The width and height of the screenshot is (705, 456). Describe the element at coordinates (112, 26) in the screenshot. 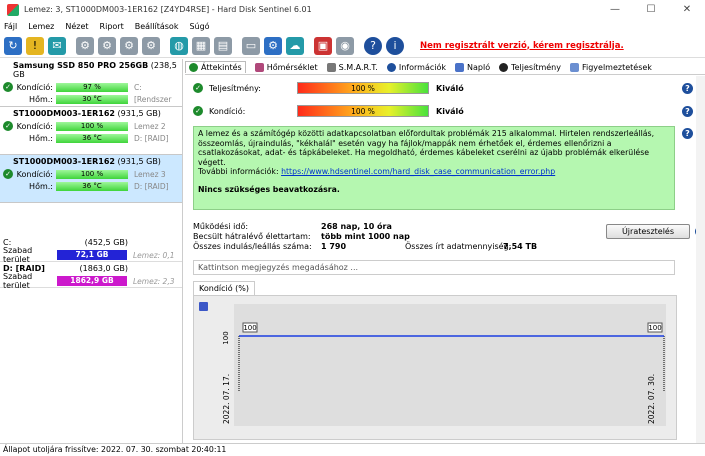

I see `menu-report: Riport` at that location.